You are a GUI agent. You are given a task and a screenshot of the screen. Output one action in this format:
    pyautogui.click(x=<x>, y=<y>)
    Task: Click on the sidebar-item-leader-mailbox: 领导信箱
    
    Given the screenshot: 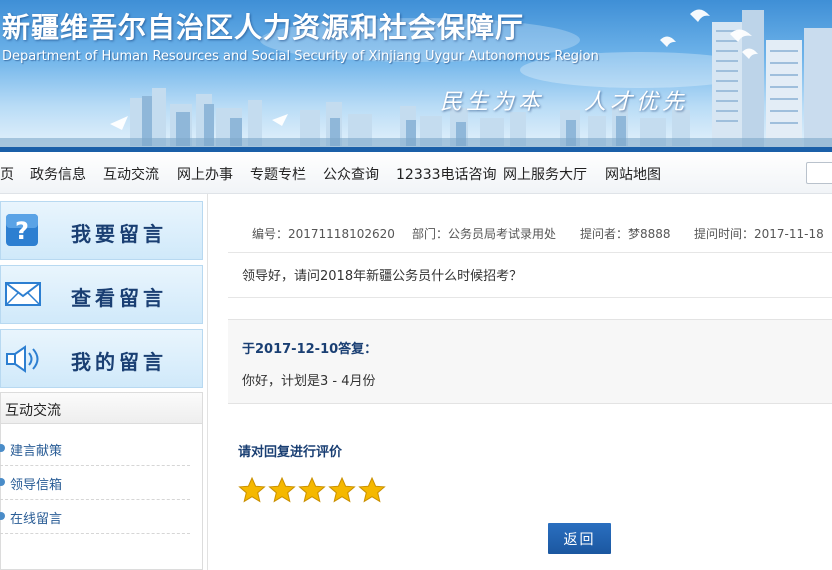 What is the action you would take?
    pyautogui.click(x=95, y=483)
    